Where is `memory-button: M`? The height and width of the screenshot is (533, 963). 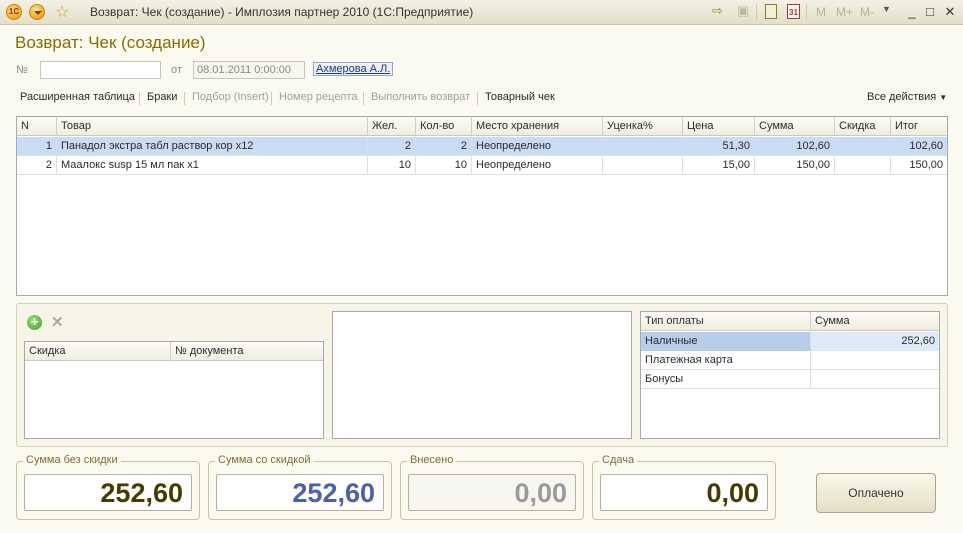 memory-button: M is located at coordinates (821, 12).